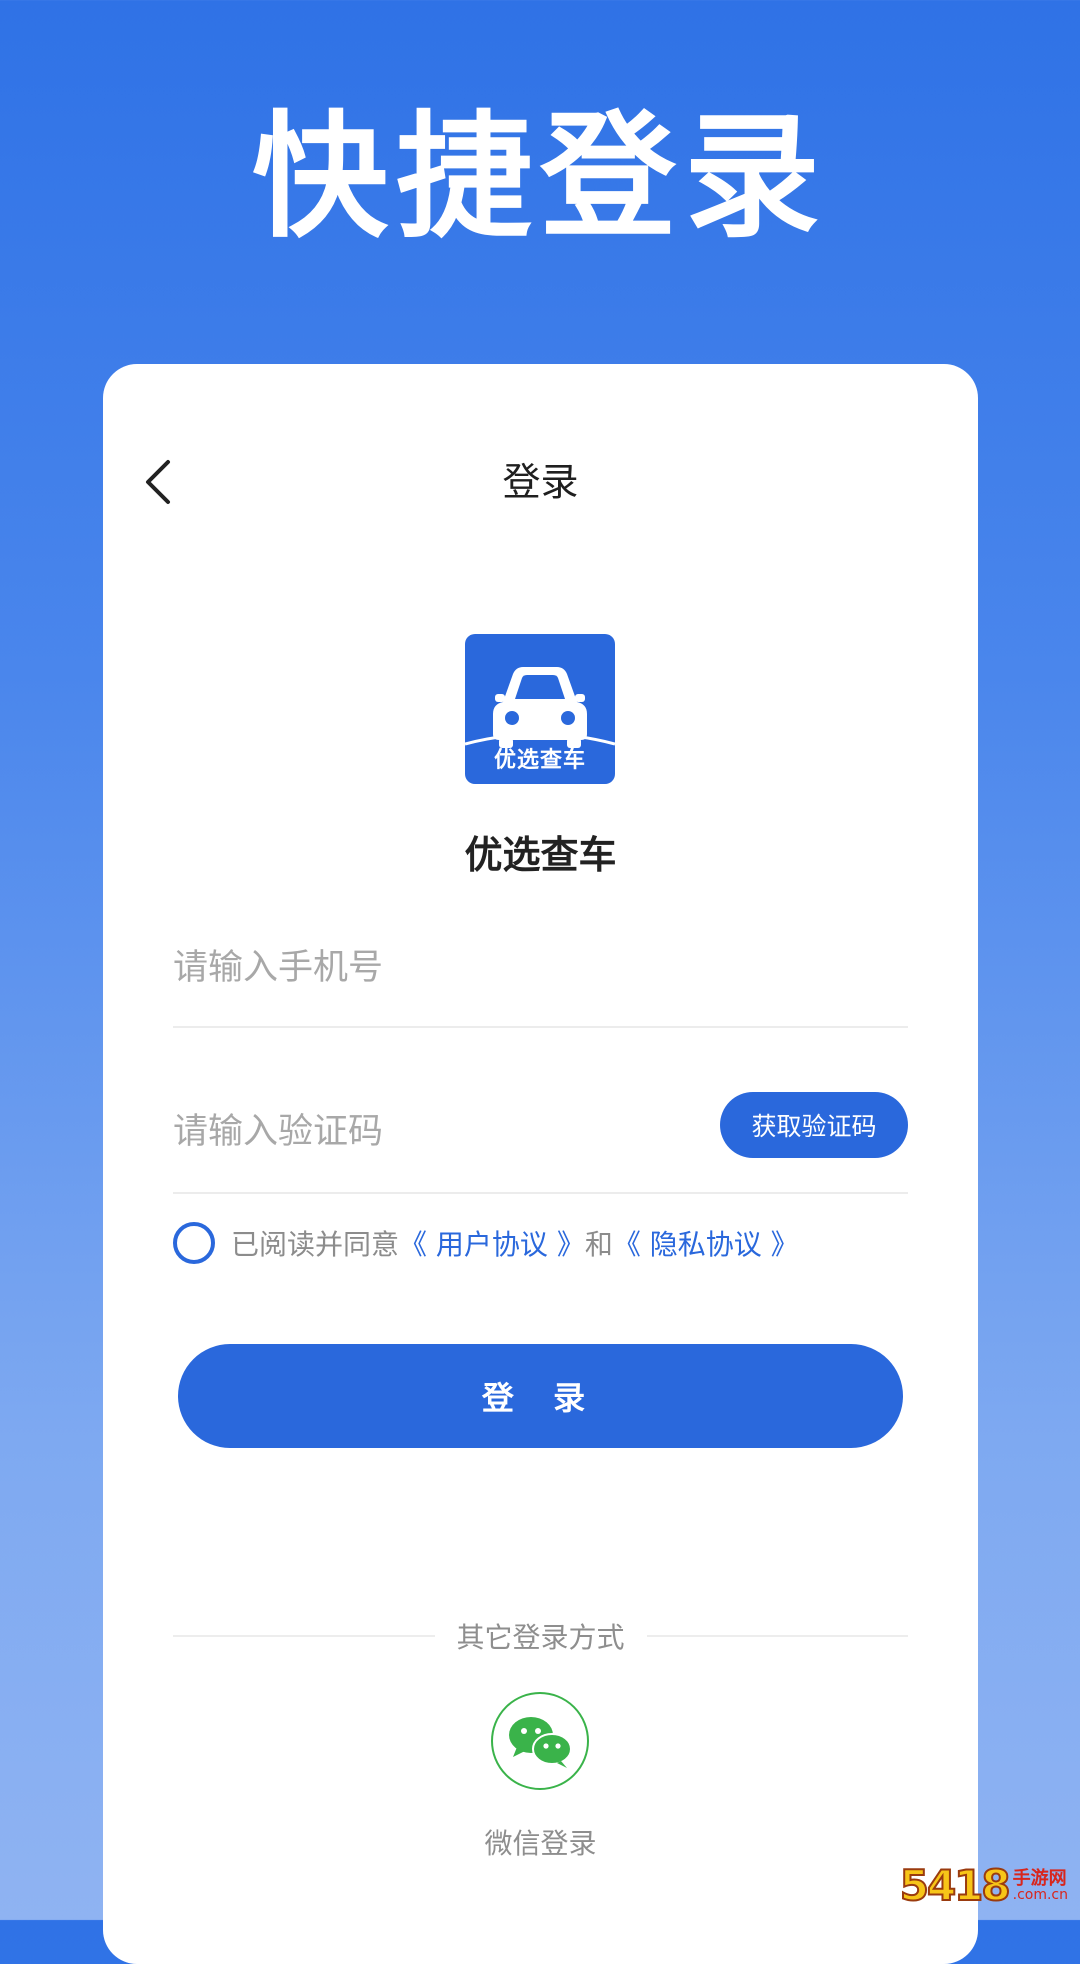  Describe the element at coordinates (1040, 1894) in the screenshot. I see `watermark-sub: .com.cn` at that location.